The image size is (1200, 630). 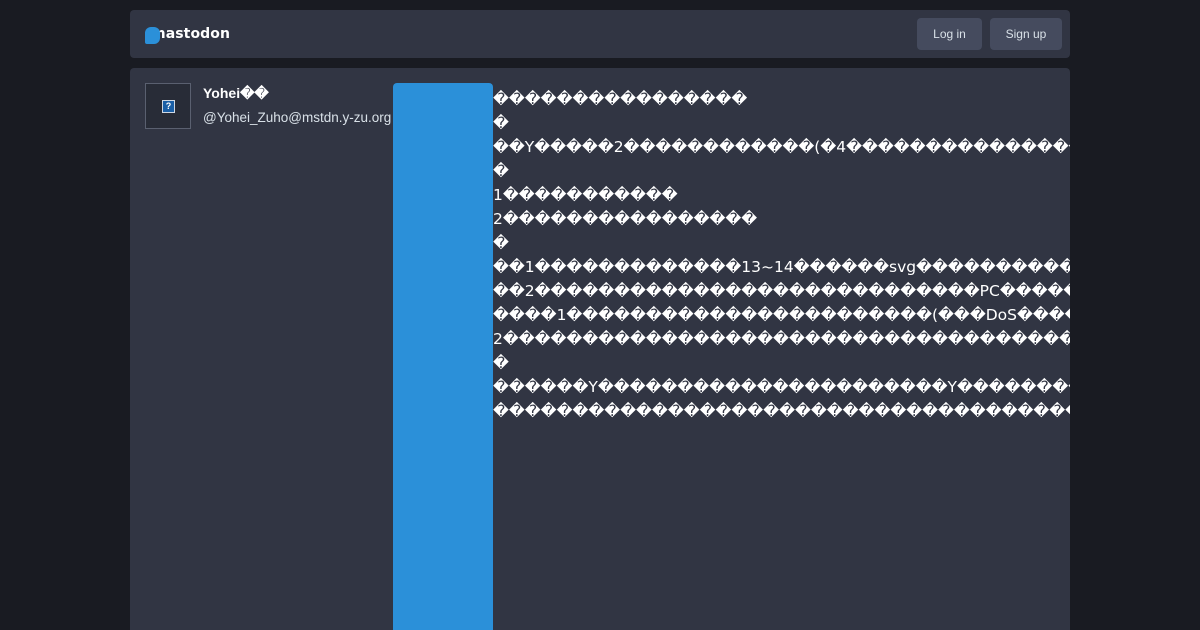 What do you see at coordinates (152, 35) in the screenshot?
I see `mastodon-logo-icon` at bounding box center [152, 35].